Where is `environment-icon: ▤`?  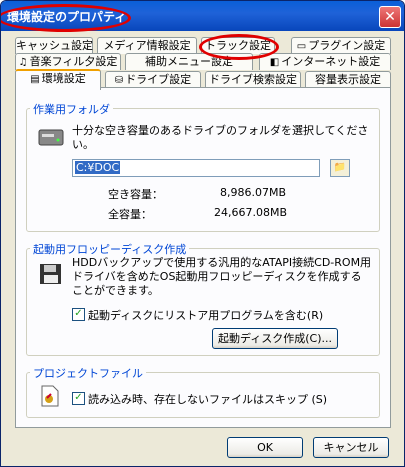
environment-icon: ▤ is located at coordinates (35, 79).